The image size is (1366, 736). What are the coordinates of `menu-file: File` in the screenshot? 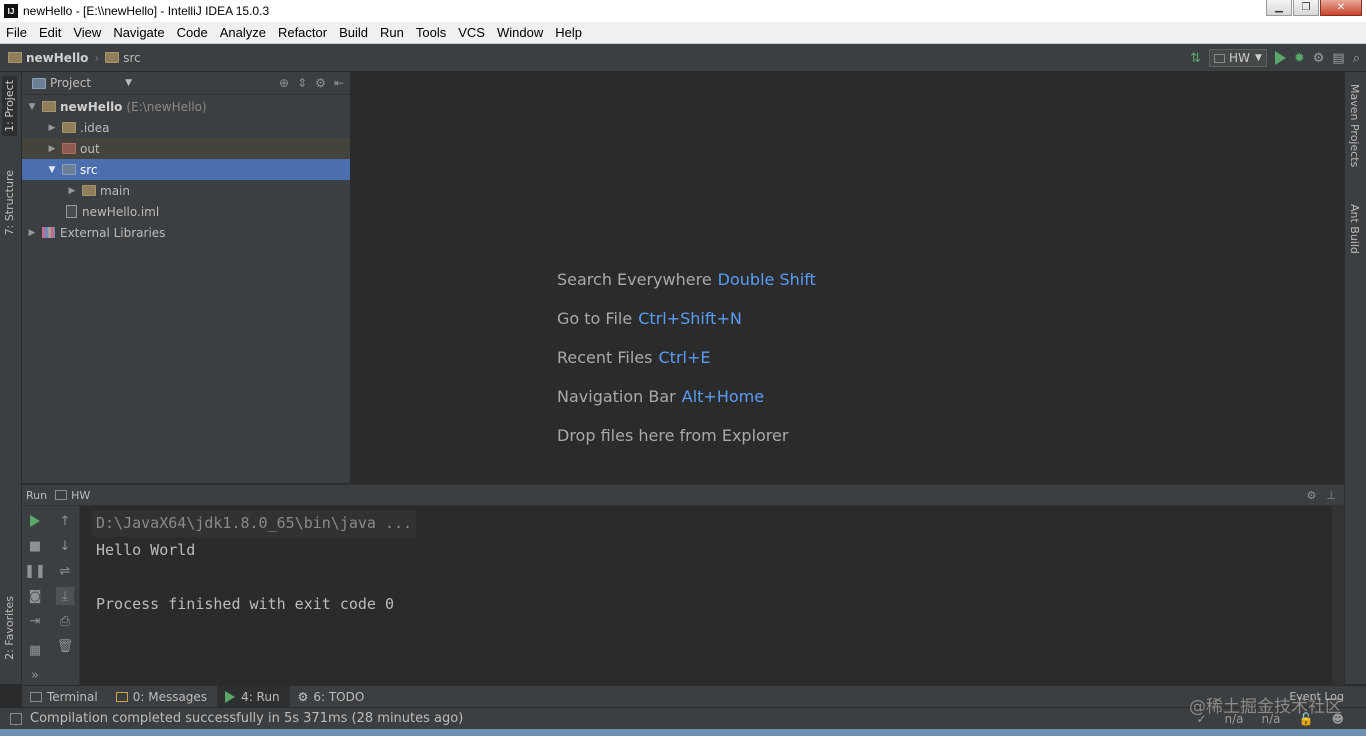 It's located at (16, 32).